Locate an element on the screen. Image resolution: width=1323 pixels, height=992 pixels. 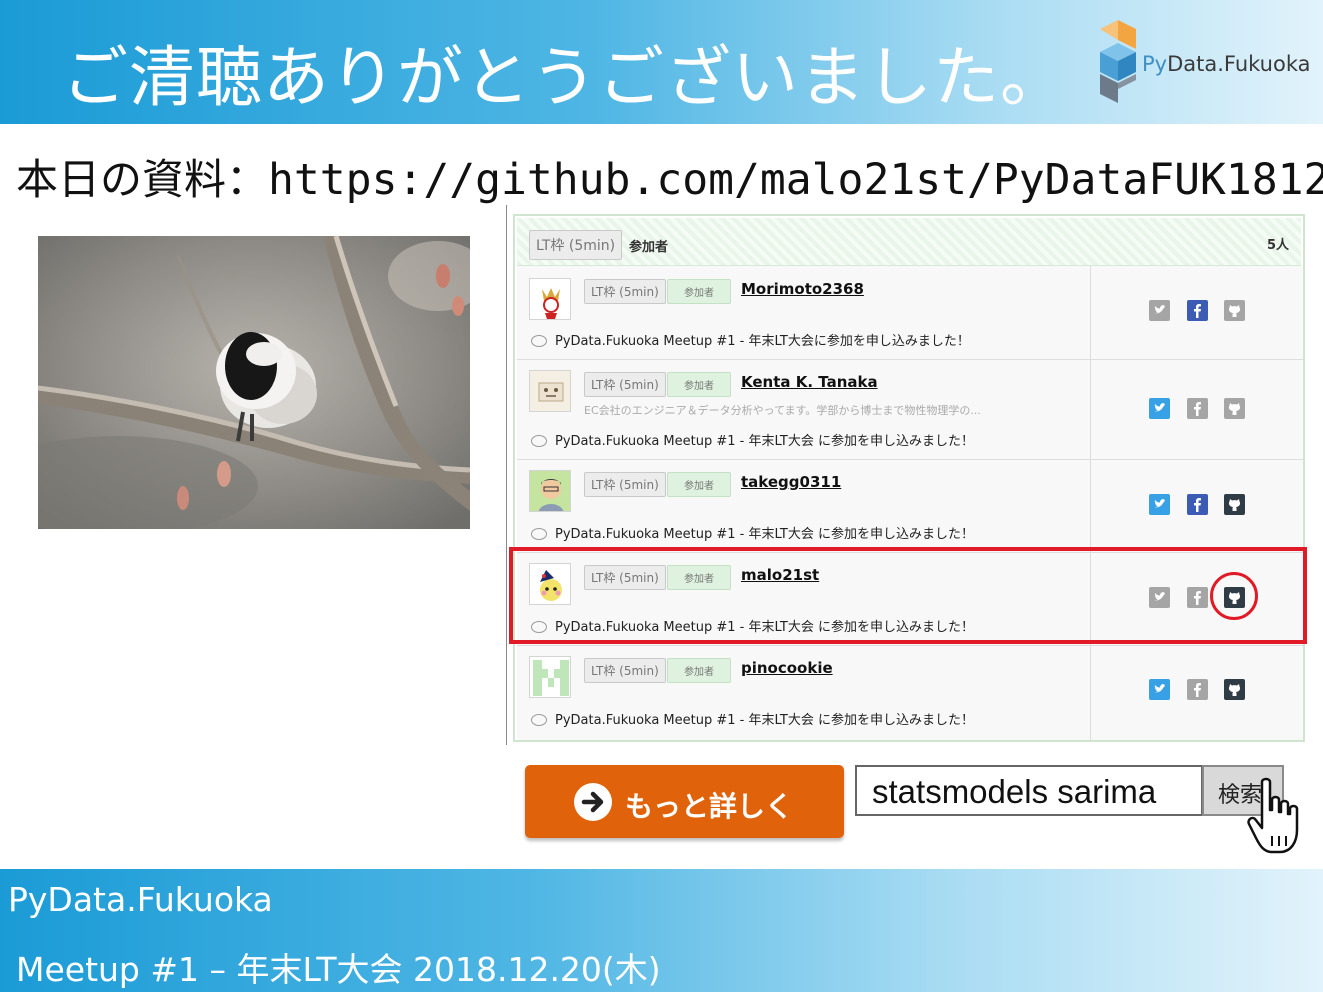
footer-org-name: PyData.Fukuoka is located at coordinates (140, 899).